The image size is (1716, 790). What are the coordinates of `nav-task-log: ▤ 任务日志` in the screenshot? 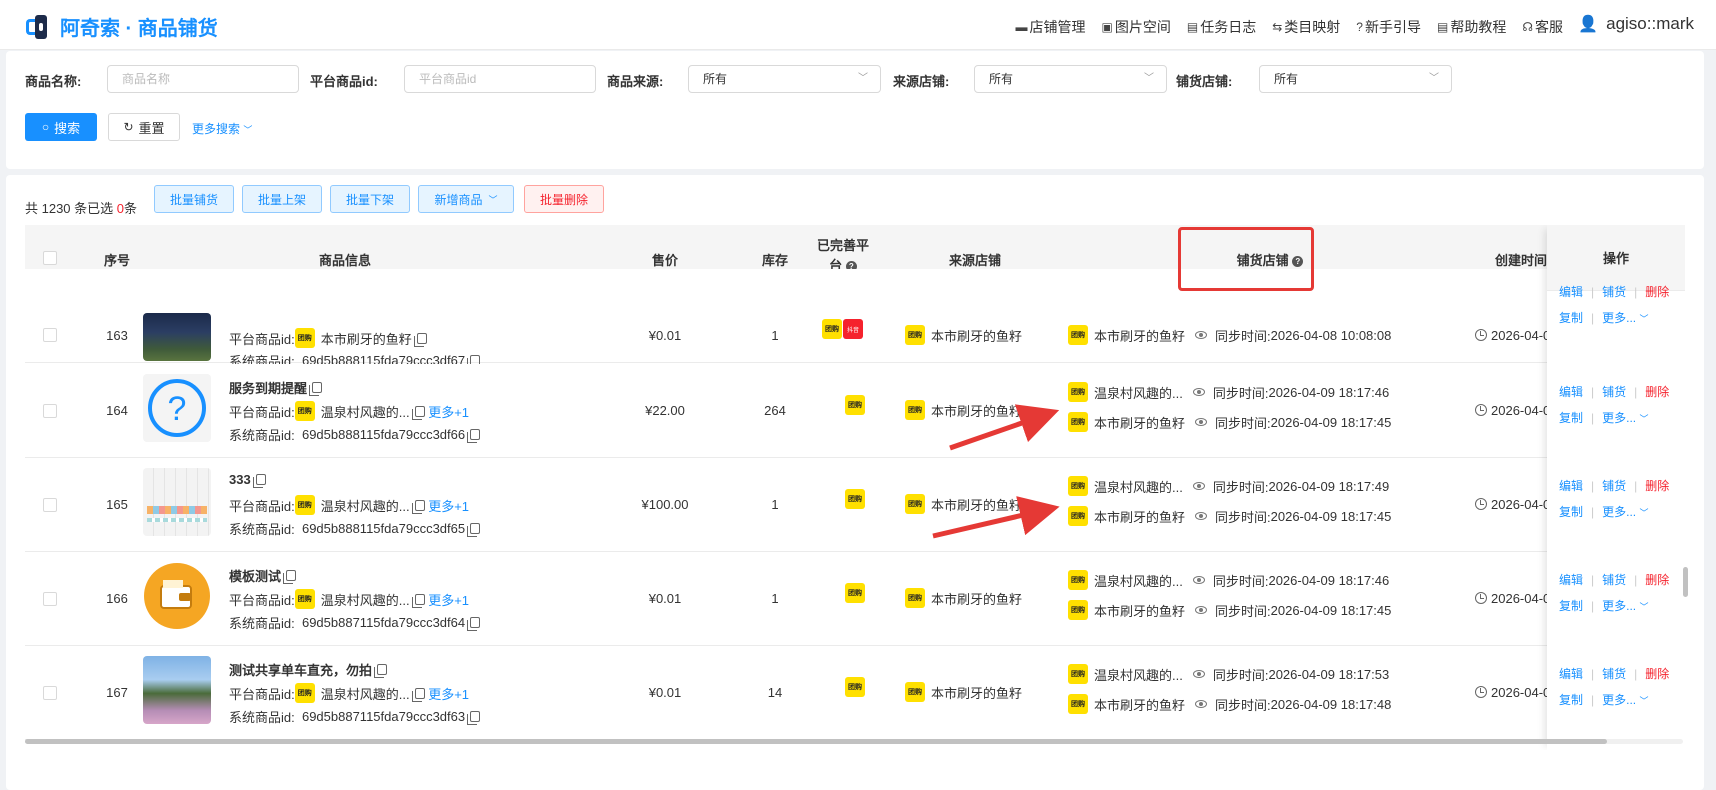 It's located at (1221, 27).